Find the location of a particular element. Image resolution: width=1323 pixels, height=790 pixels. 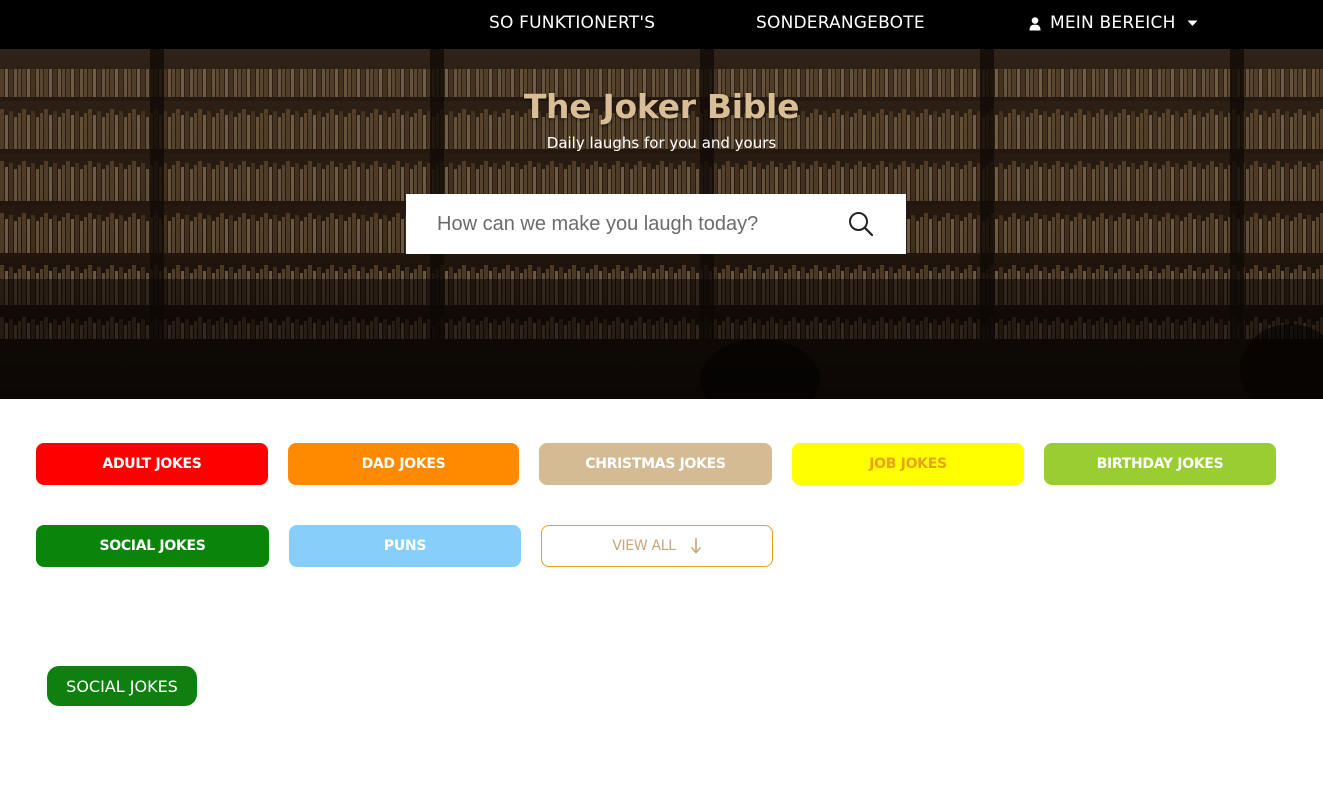

category-label: SOCIAL JOKES is located at coordinates (152, 546).